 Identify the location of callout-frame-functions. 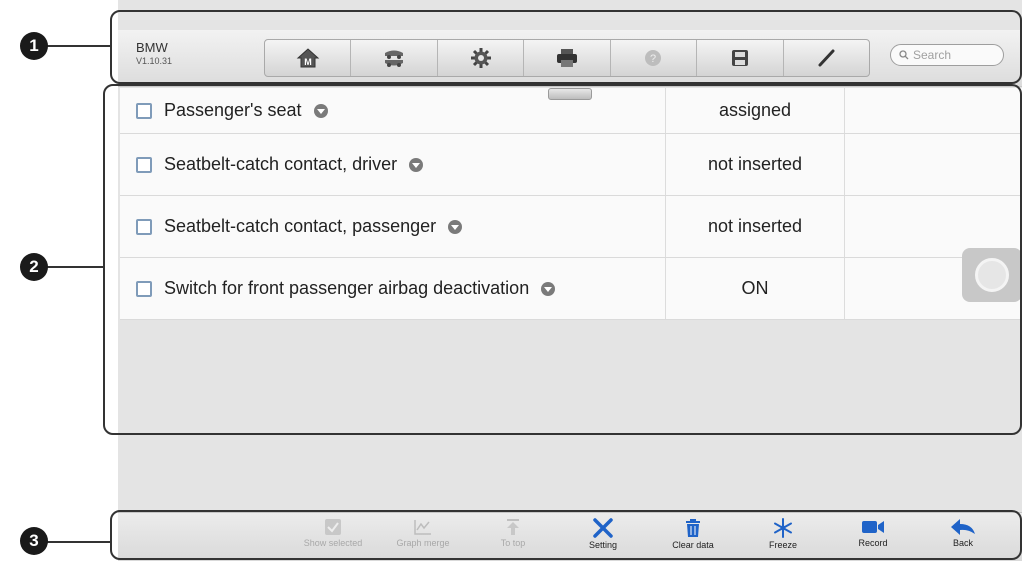
(566, 535).